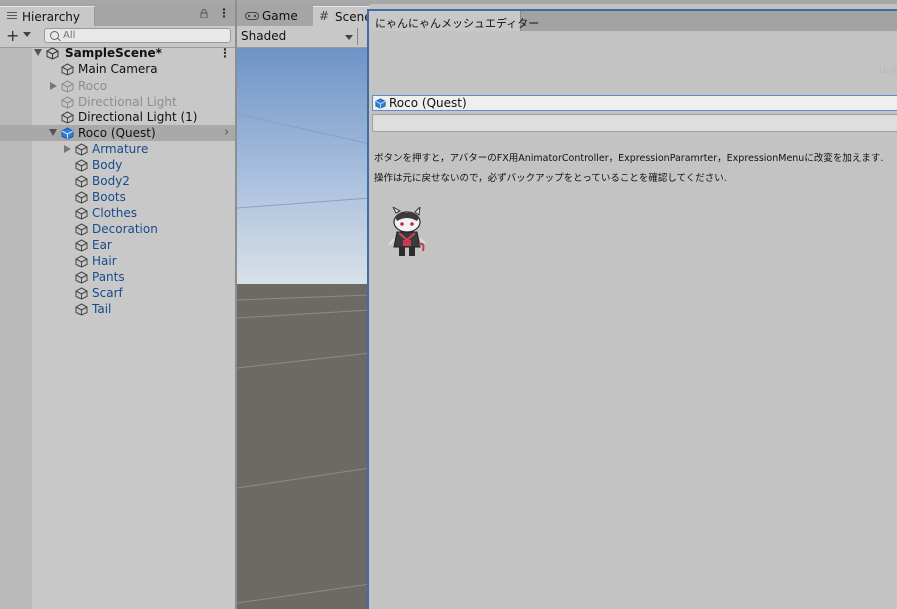  What do you see at coordinates (125, 229) in the screenshot?
I see `tree-item-label: Decoration` at bounding box center [125, 229].